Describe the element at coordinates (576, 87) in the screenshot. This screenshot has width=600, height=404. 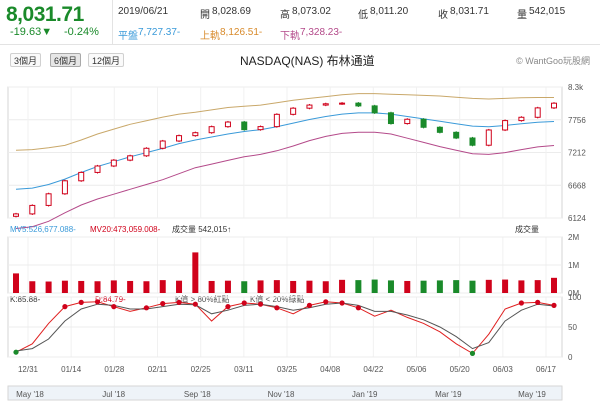
I see `main-y-tick-label: 8.3k` at that location.